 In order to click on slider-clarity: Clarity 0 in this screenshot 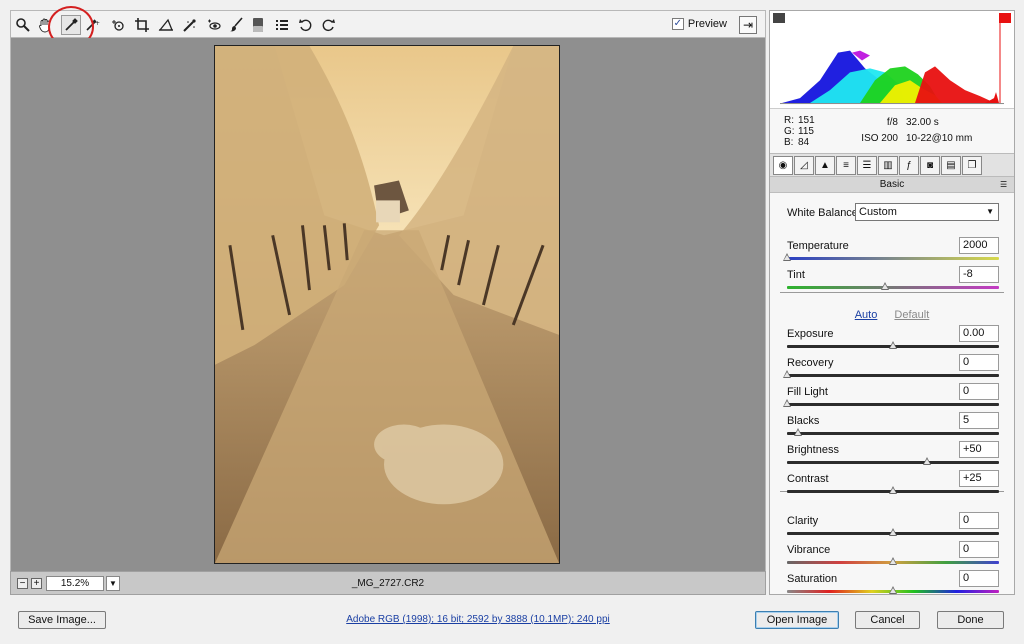, I will do `click(892, 527)`.